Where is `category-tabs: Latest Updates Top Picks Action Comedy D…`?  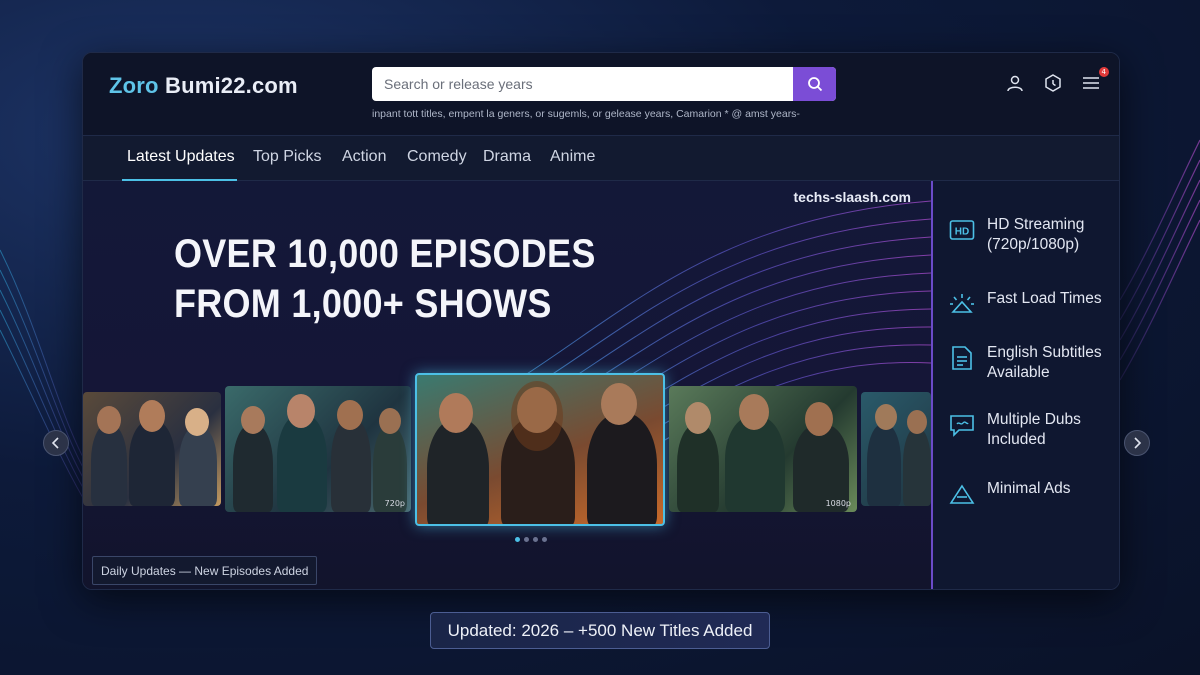 category-tabs: Latest Updates Top Picks Action Comedy D… is located at coordinates (601, 158).